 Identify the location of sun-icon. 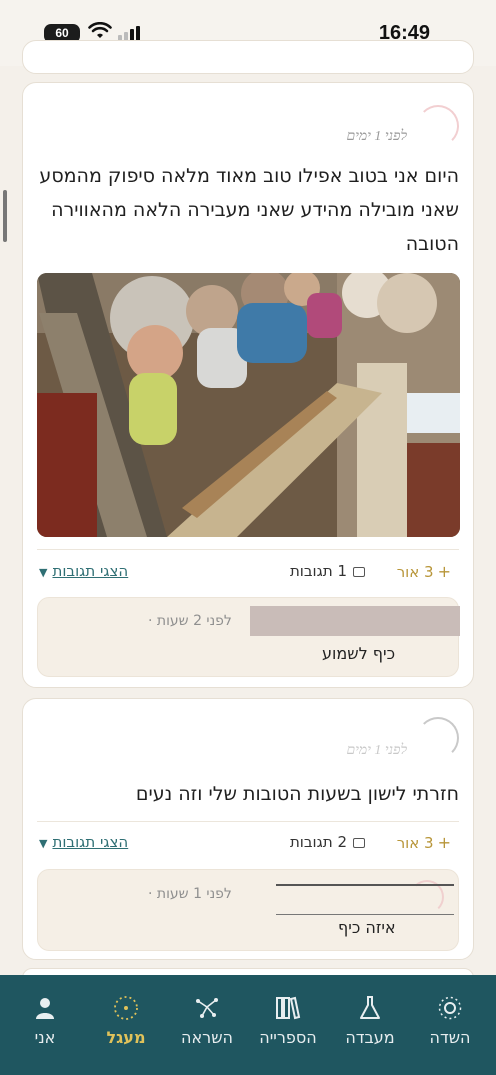
(450, 1008).